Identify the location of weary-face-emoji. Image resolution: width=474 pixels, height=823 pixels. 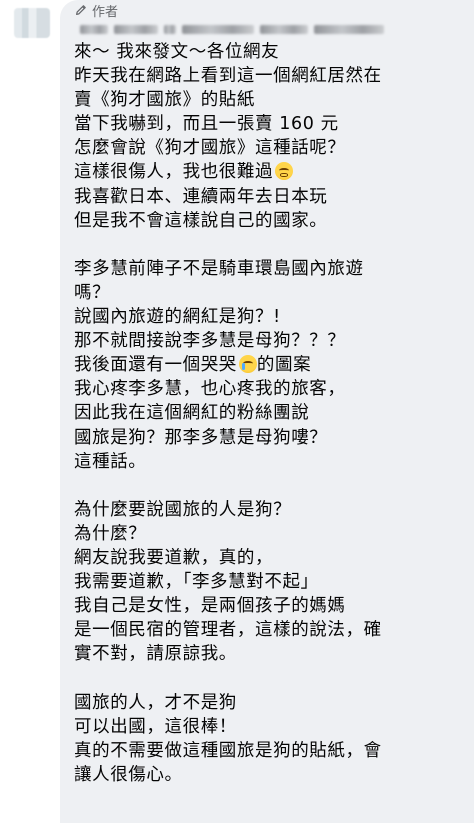
(284, 171).